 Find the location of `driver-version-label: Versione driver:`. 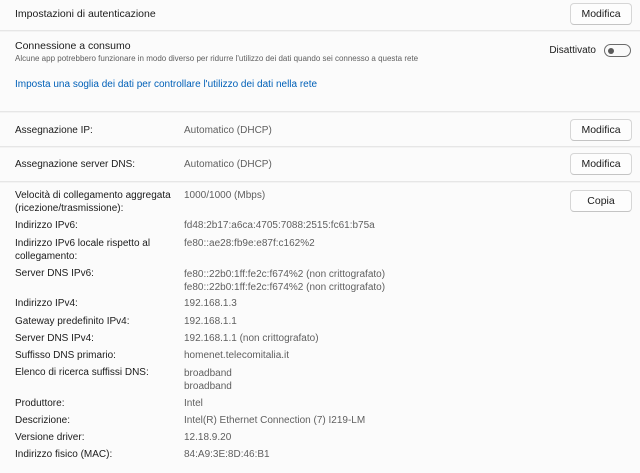

driver-version-label: Versione driver: is located at coordinates (50, 437).